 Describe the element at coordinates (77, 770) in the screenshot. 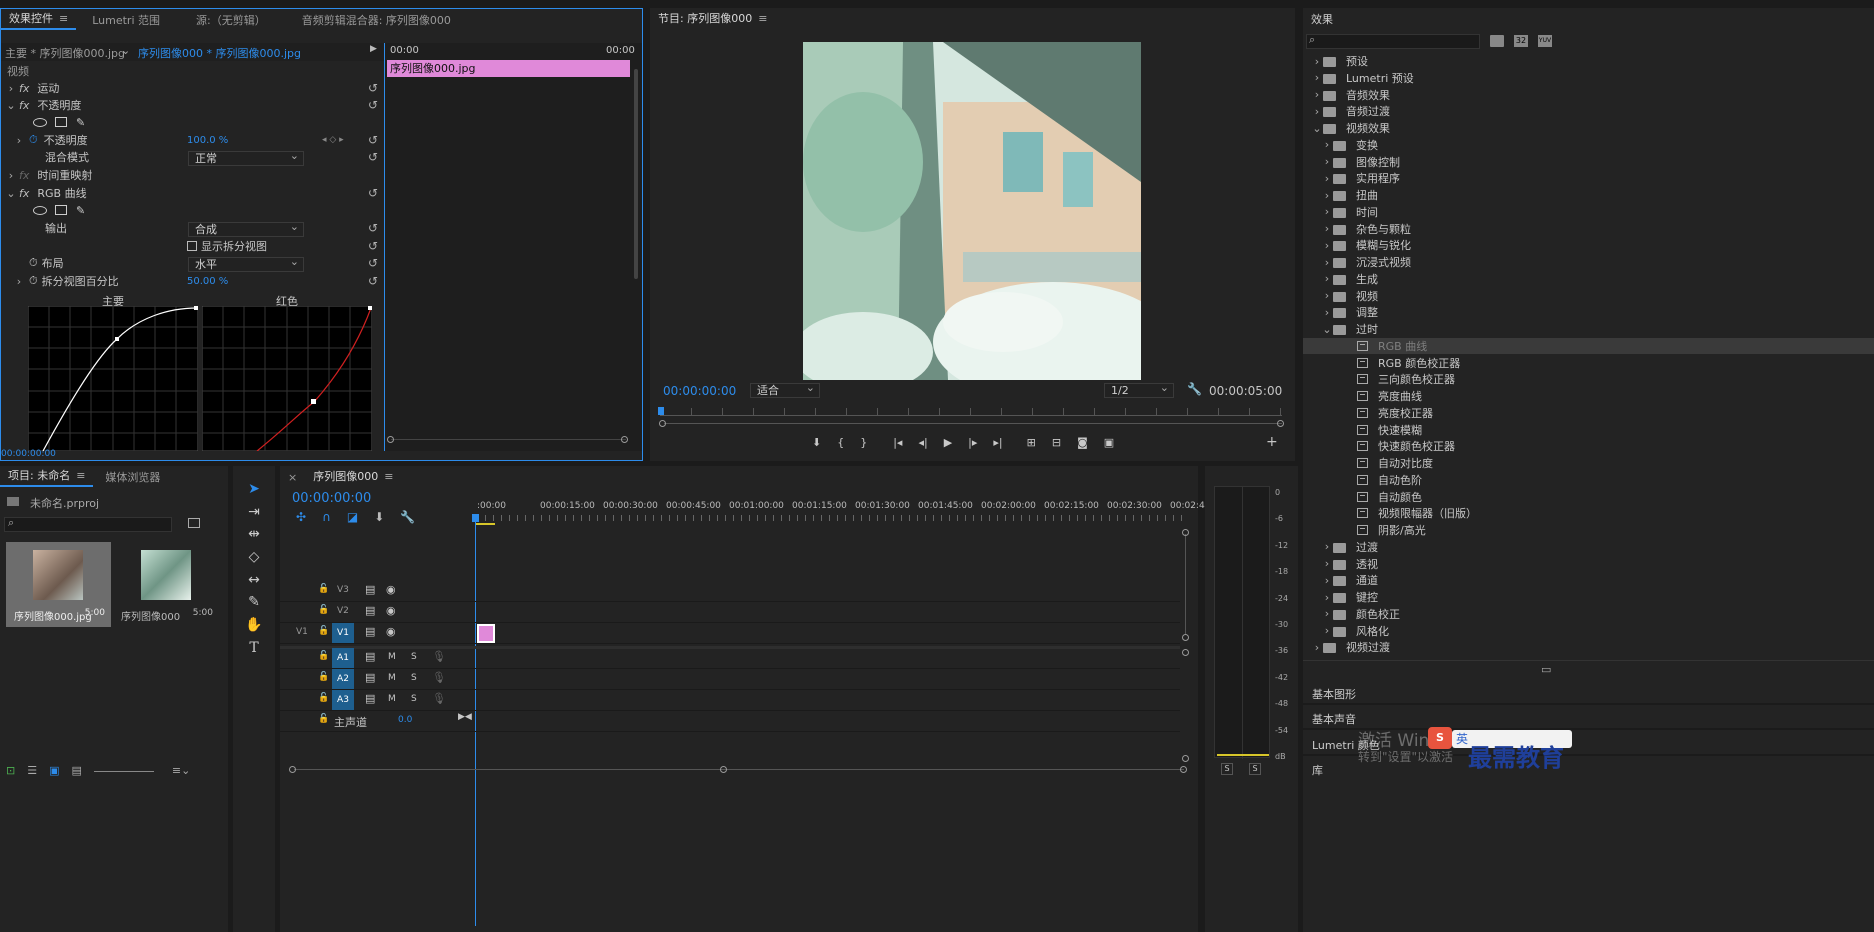

I see `freeform-view-icon: ▤` at that location.